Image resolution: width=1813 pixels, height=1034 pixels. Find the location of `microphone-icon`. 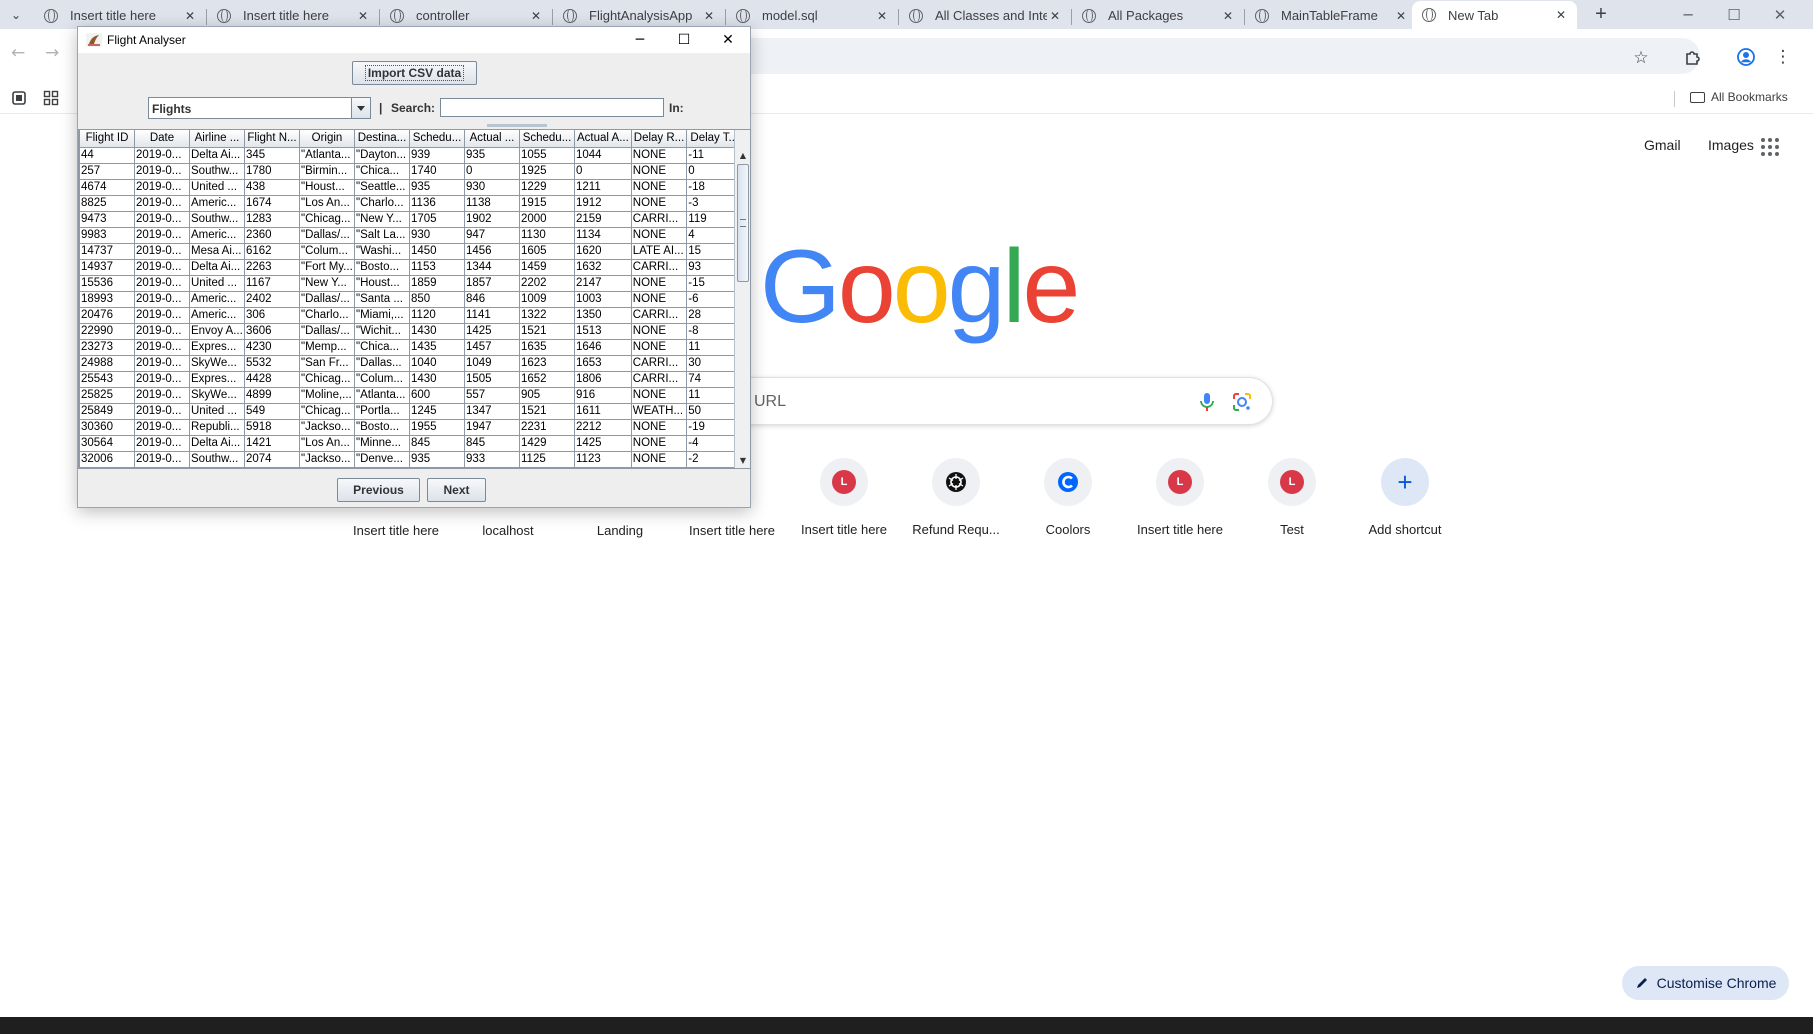

microphone-icon is located at coordinates (1207, 402).